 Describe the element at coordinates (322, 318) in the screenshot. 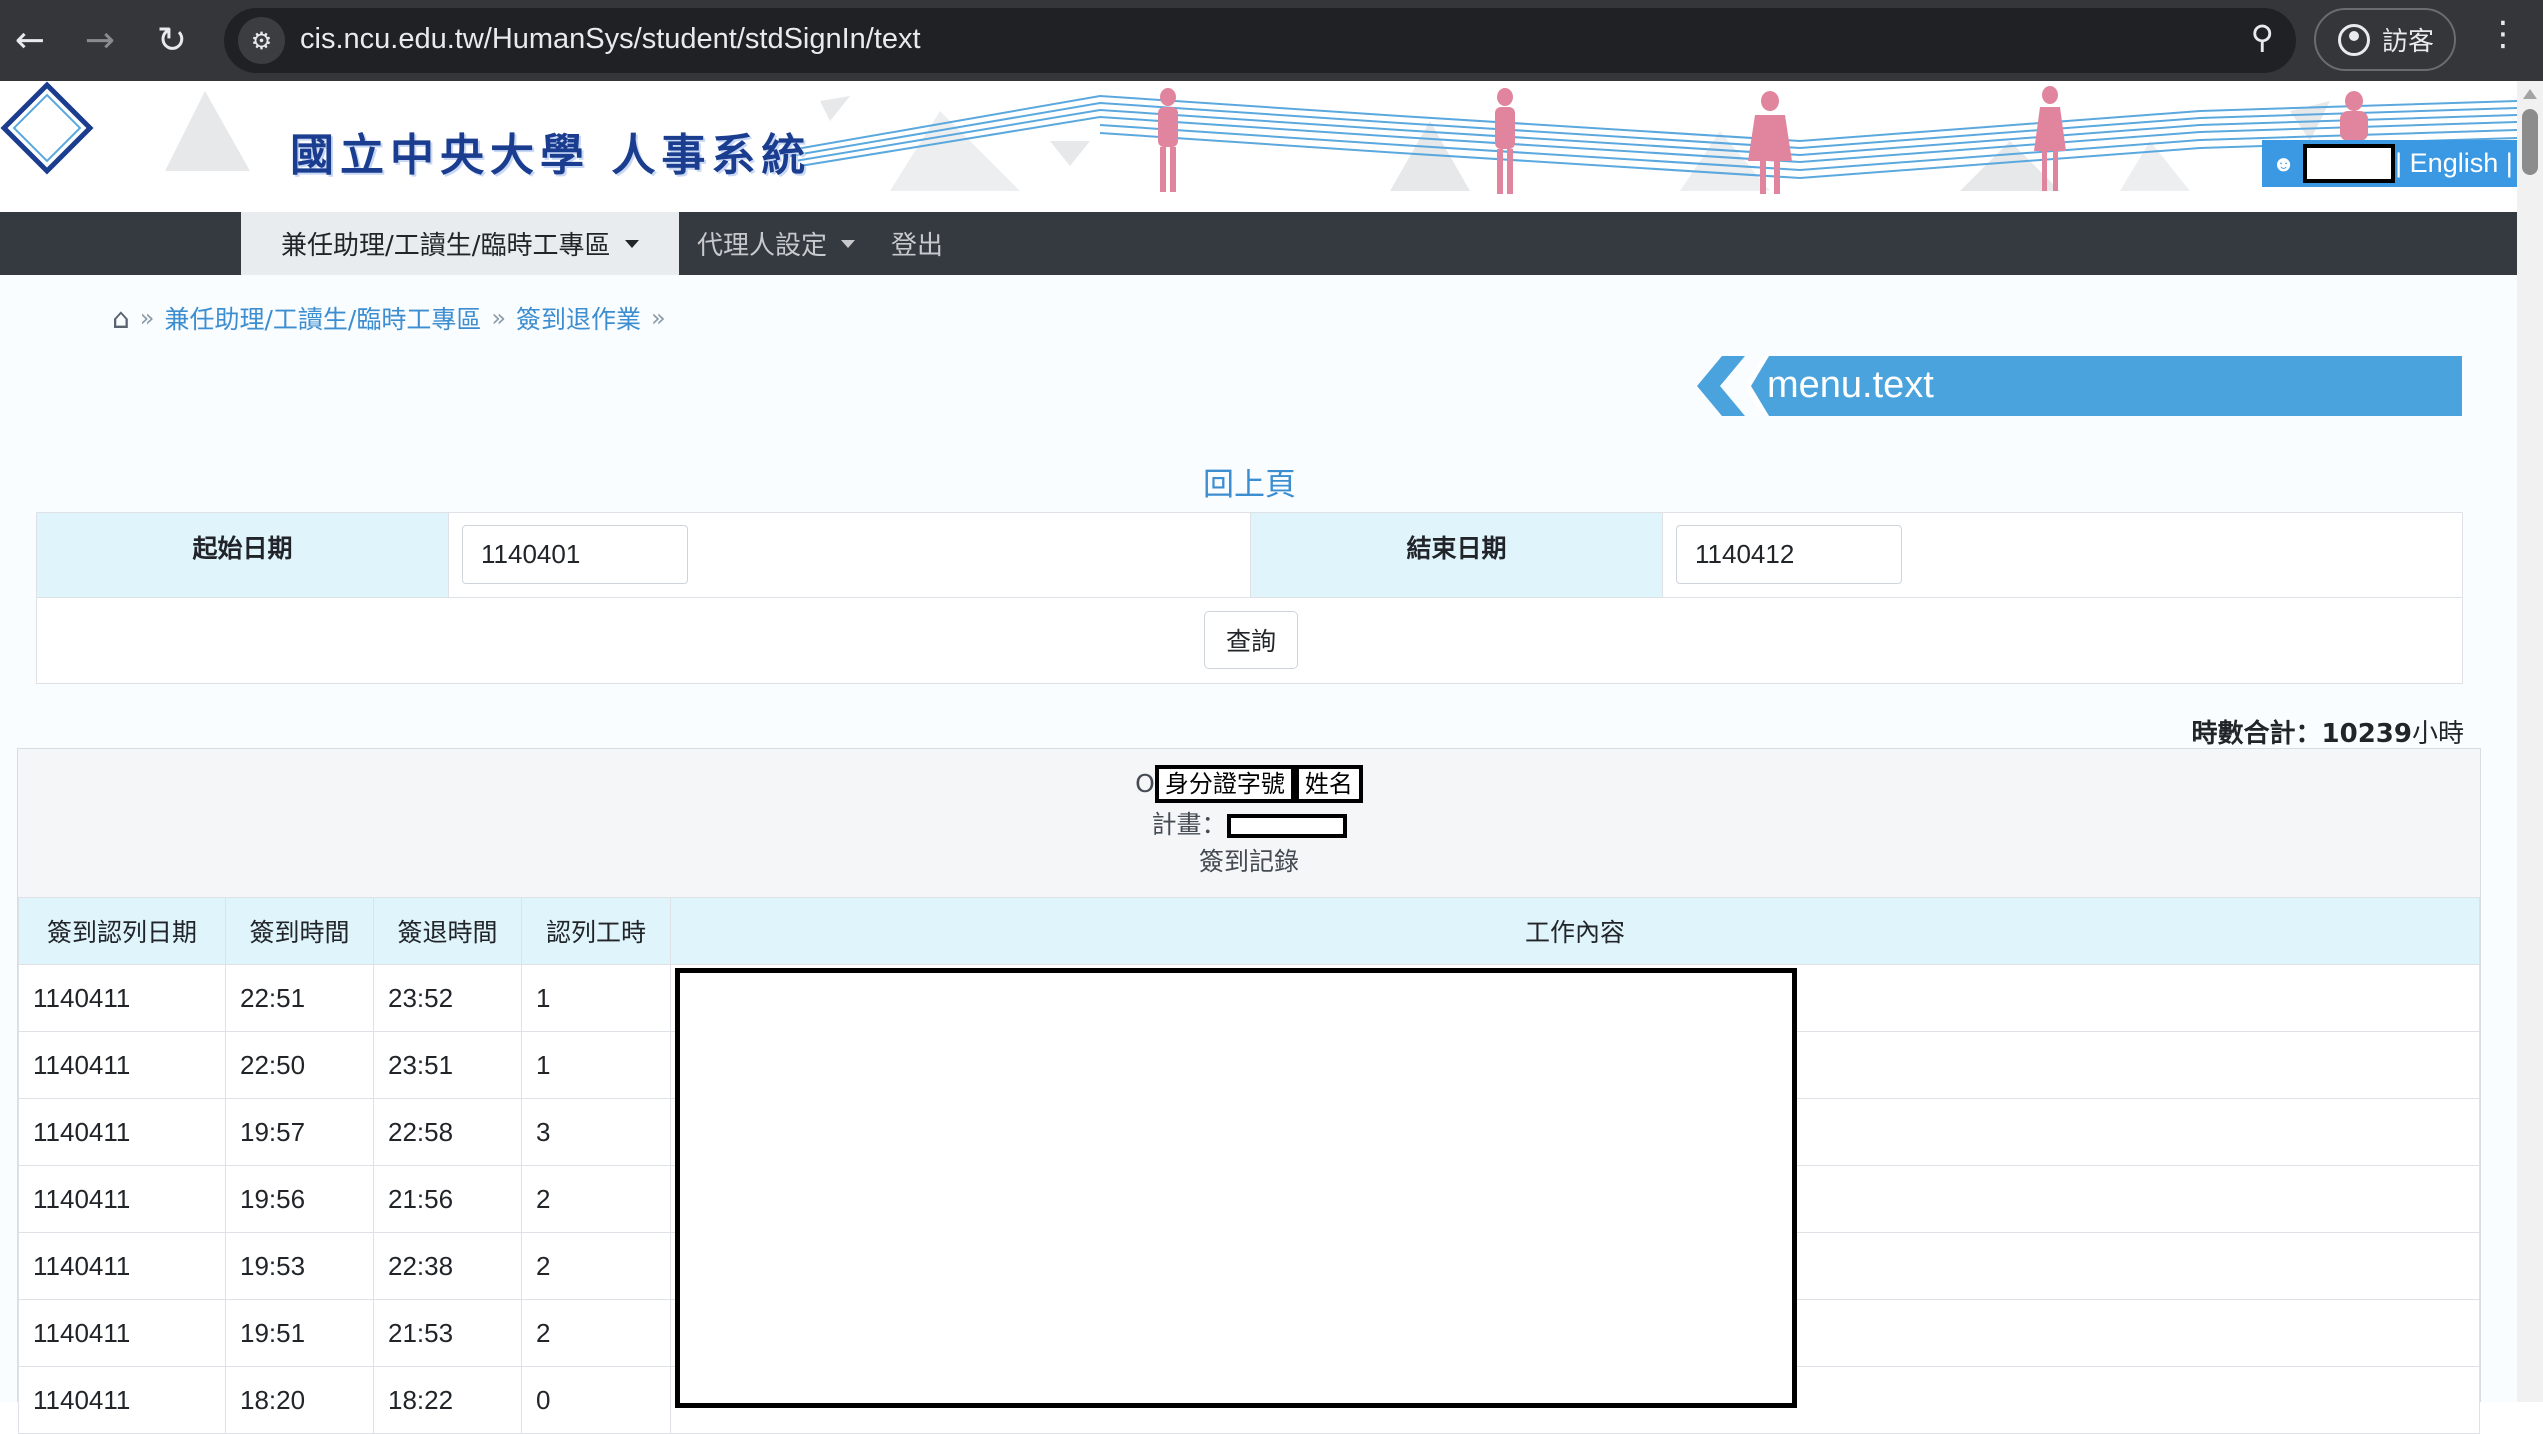

I see `breadcrumb-item-assistant-area: 兼任助理/工讀生/臨時工專區` at that location.